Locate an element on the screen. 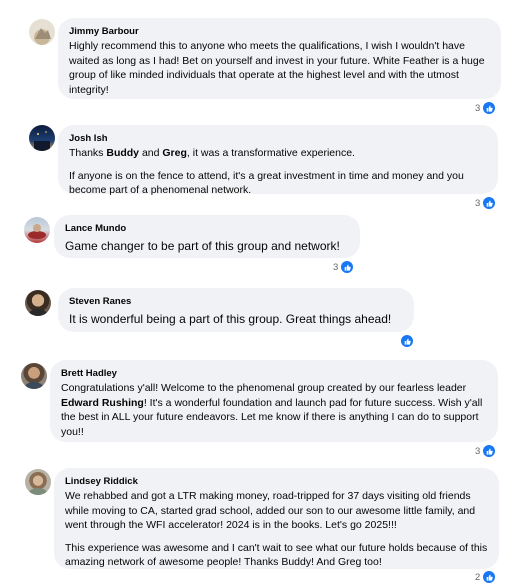 Image resolution: width=511 pixels, height=588 pixels. comment-author: Brett Hadley is located at coordinates (274, 373).